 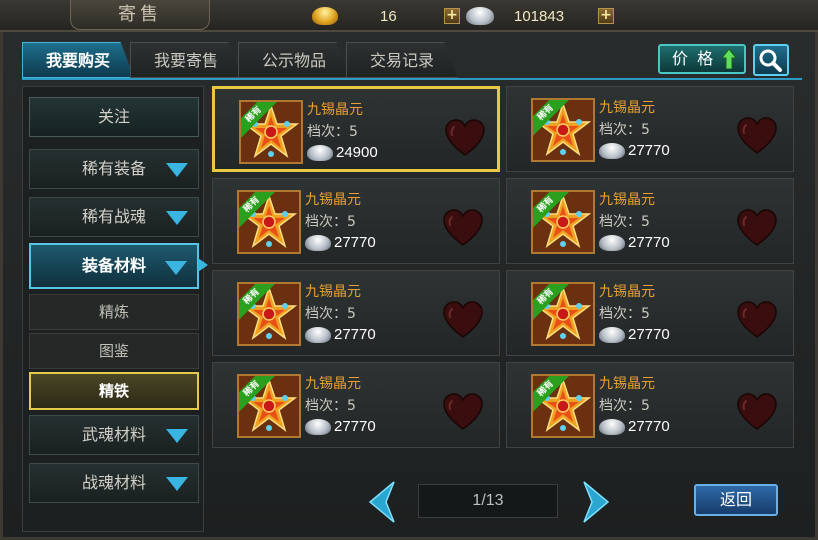 I want to click on sidebar-item-rare-equipment: 稀有装备, so click(x=114, y=169).